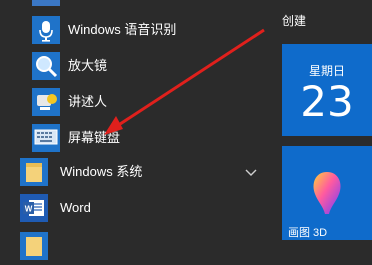 This screenshot has width=372, height=265. Describe the element at coordinates (143, 102) in the screenshot. I see `app-item-narrator: 讲述人` at that location.